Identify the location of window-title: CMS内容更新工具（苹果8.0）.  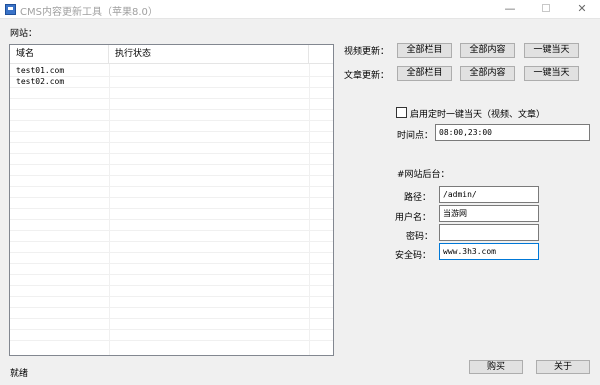
(89, 12).